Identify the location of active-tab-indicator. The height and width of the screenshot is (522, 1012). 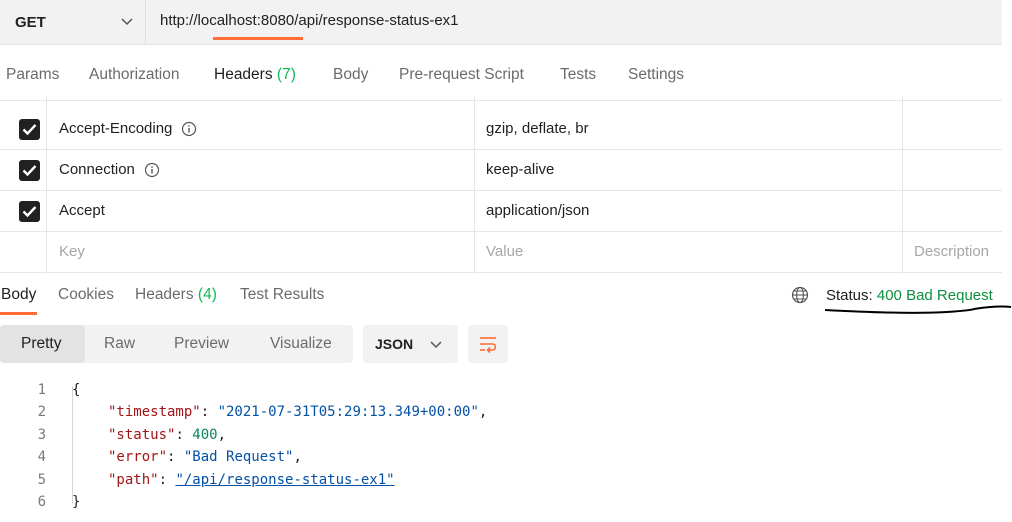
(258, 38).